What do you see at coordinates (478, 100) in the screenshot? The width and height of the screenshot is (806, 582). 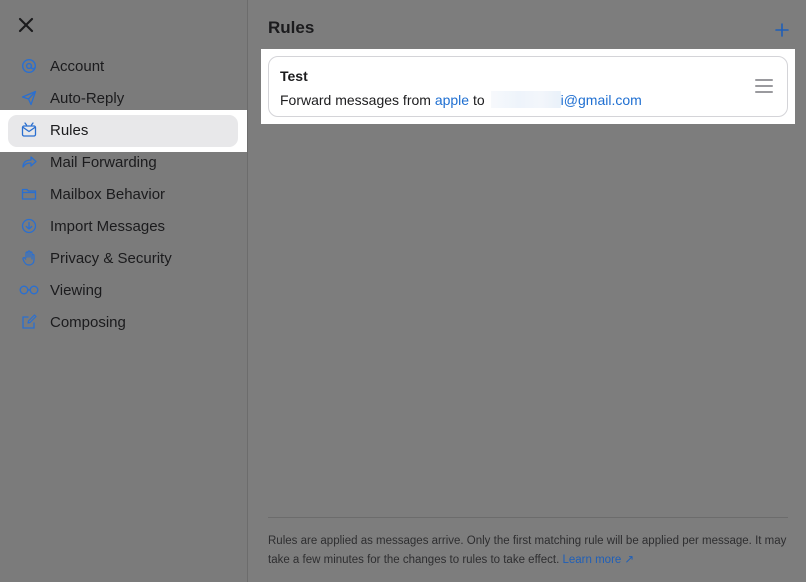 I see `rule-desc-to: to` at bounding box center [478, 100].